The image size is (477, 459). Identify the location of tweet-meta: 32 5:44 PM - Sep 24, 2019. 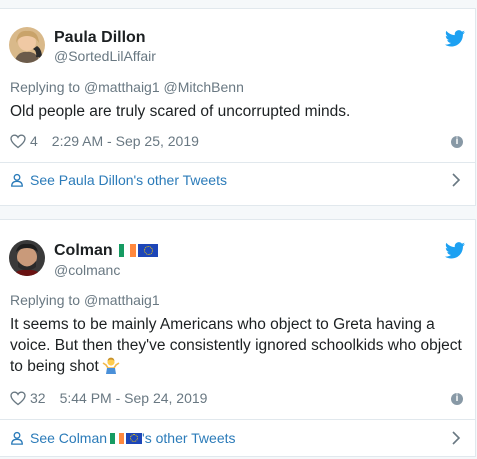
(108, 398).